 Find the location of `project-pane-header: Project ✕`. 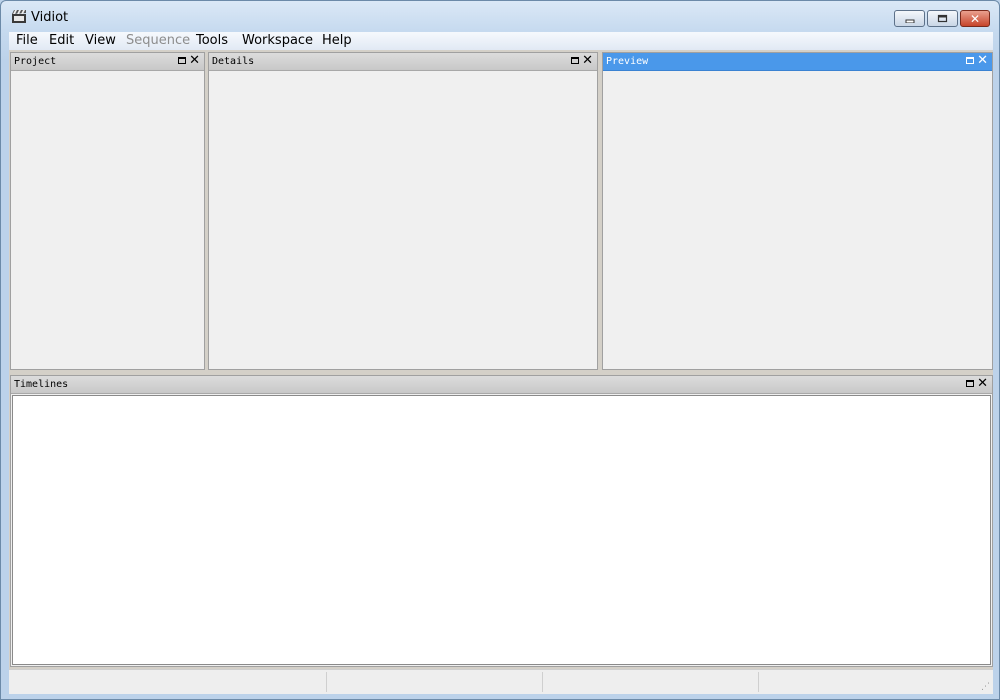

project-pane-header: Project ✕ is located at coordinates (107, 62).